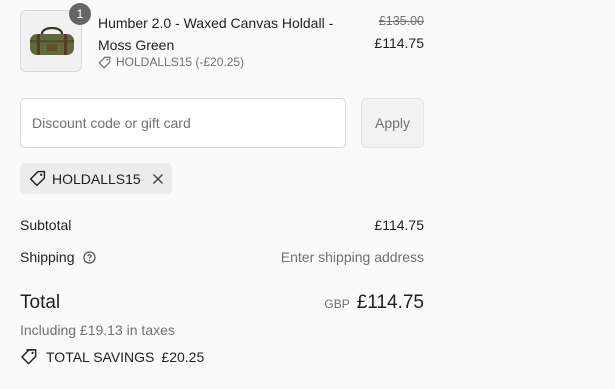 Image resolution: width=615 pixels, height=389 pixels. I want to click on discount-code-input, so click(183, 123).